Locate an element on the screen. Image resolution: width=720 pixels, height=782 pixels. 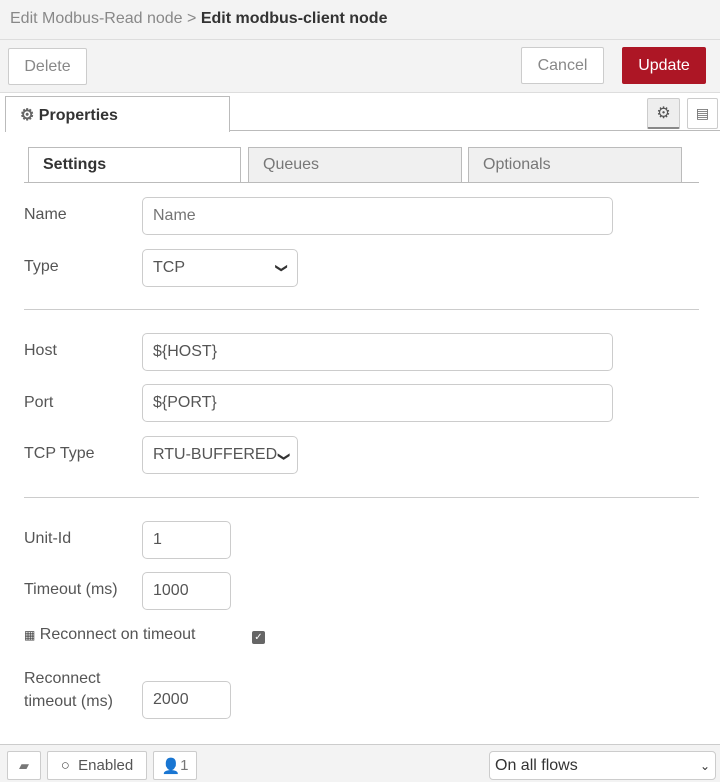
tab-queues: Queues is located at coordinates (355, 165).